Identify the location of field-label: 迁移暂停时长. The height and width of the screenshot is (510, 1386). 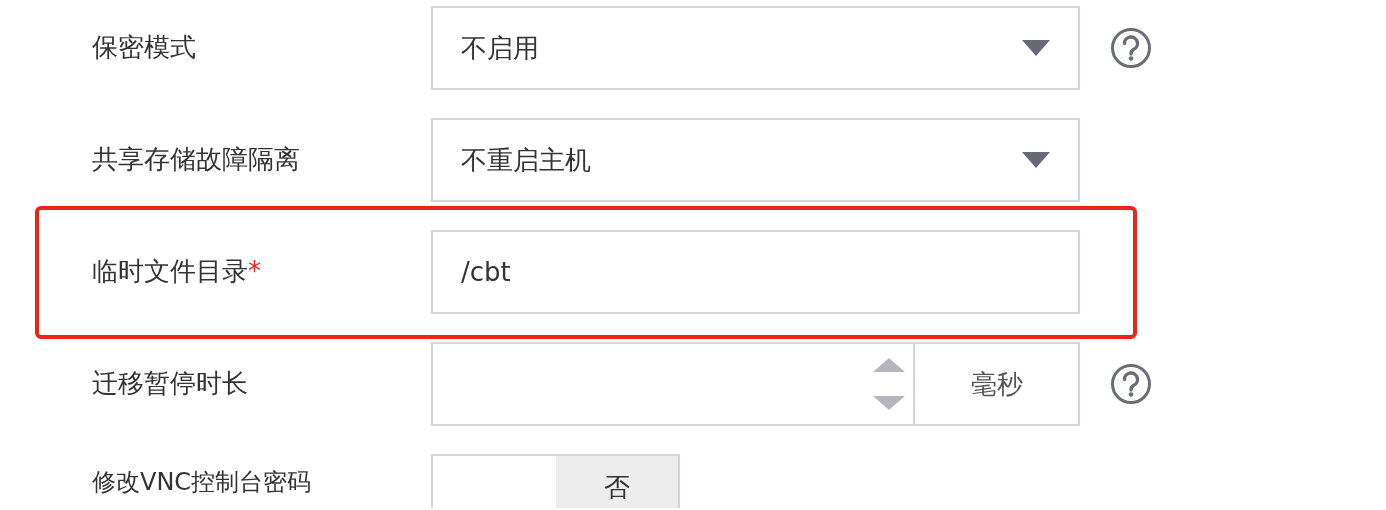
(170, 384).